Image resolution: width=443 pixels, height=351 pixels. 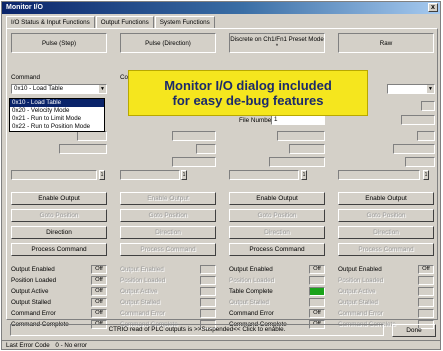 I want to click on column-header: Raw, so click(x=386, y=43).